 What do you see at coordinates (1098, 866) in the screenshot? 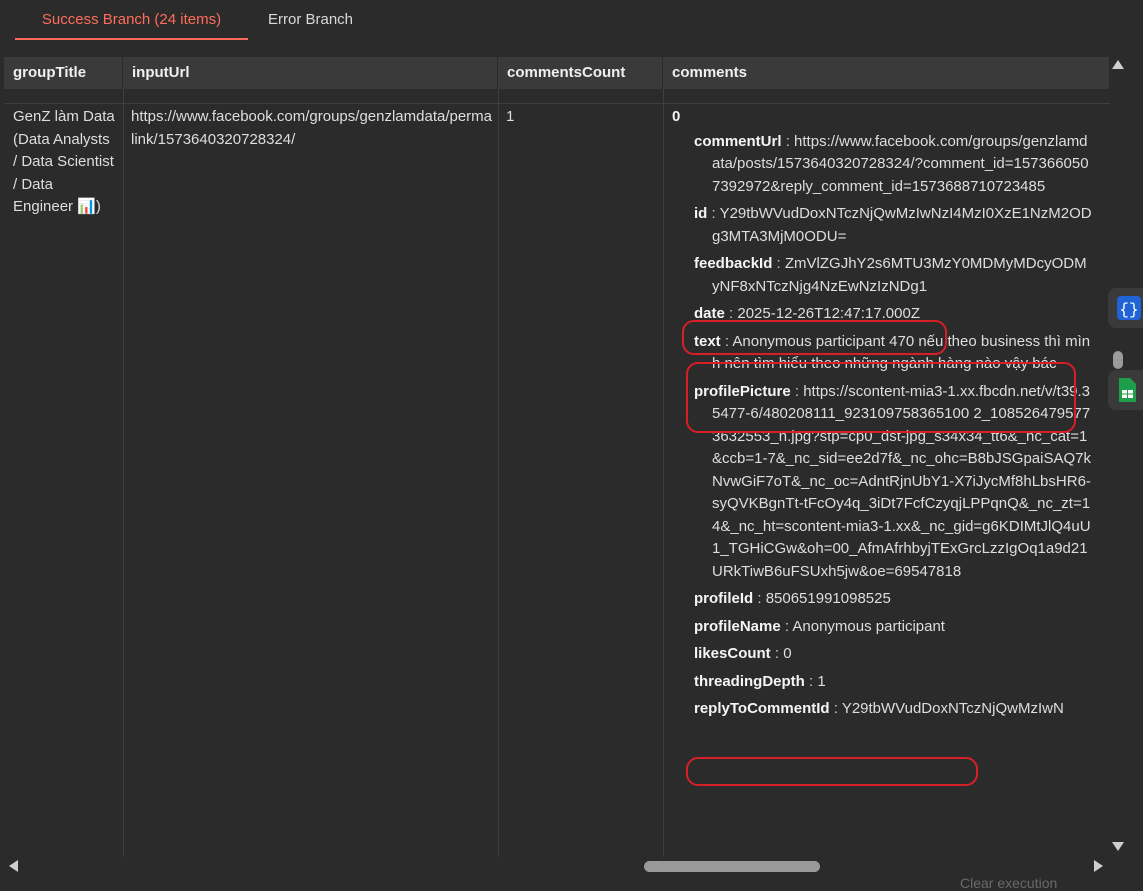
I see `scroll-right-arrow-icon` at bounding box center [1098, 866].